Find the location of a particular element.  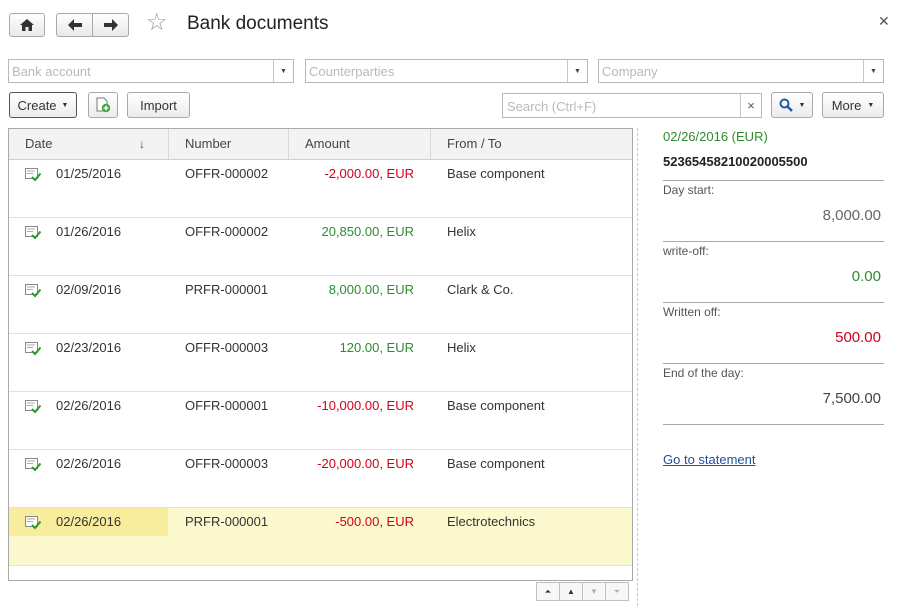

scroll-bottom-icon: ⏷ is located at coordinates (617, 591).